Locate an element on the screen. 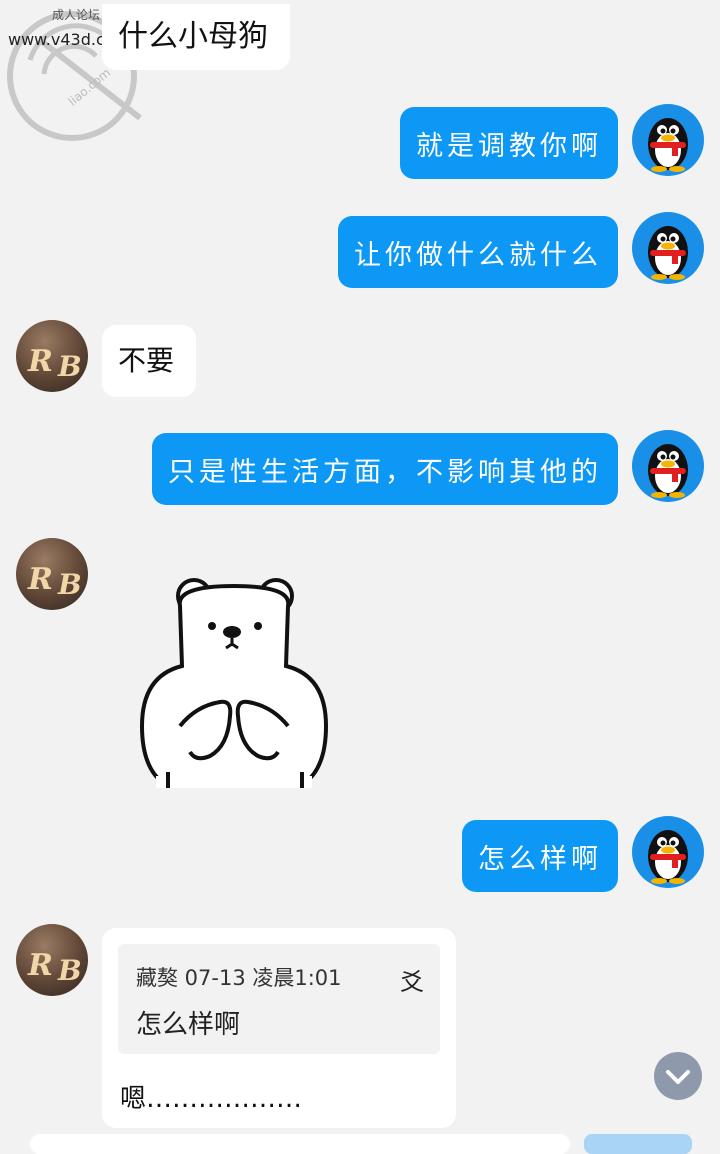 The height and width of the screenshot is (1154, 720). scroll-to-bottom-button is located at coordinates (678, 1076).